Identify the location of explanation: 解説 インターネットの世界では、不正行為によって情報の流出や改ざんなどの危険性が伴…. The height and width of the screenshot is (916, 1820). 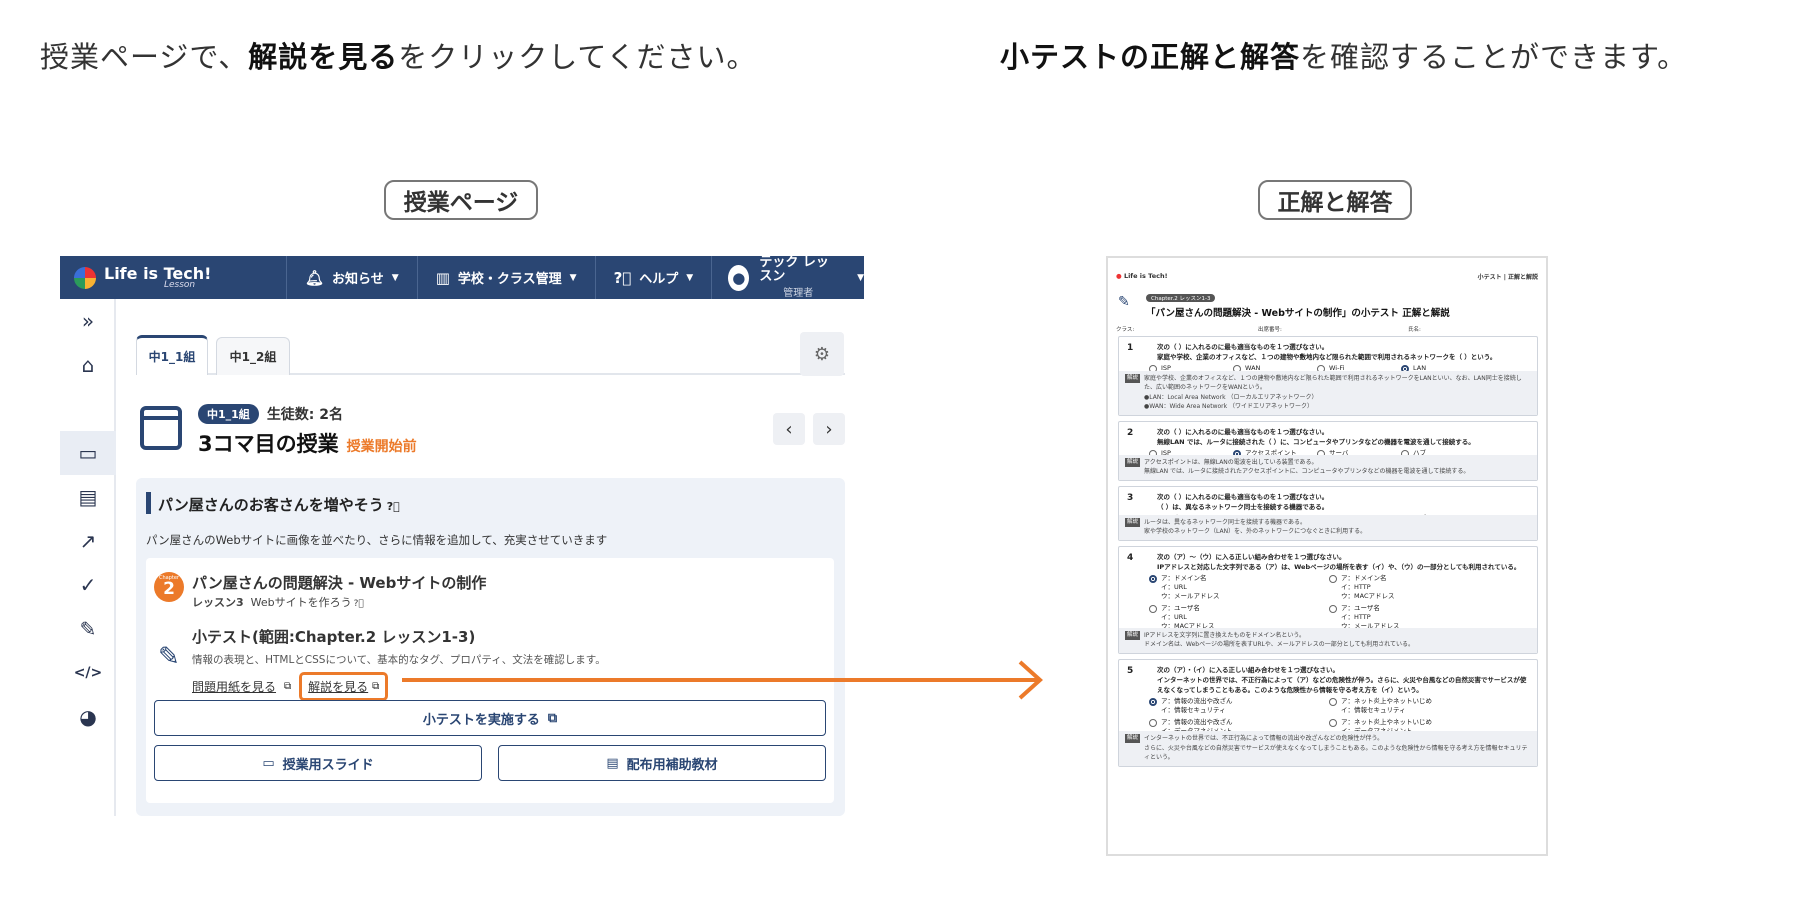
(1328, 748).